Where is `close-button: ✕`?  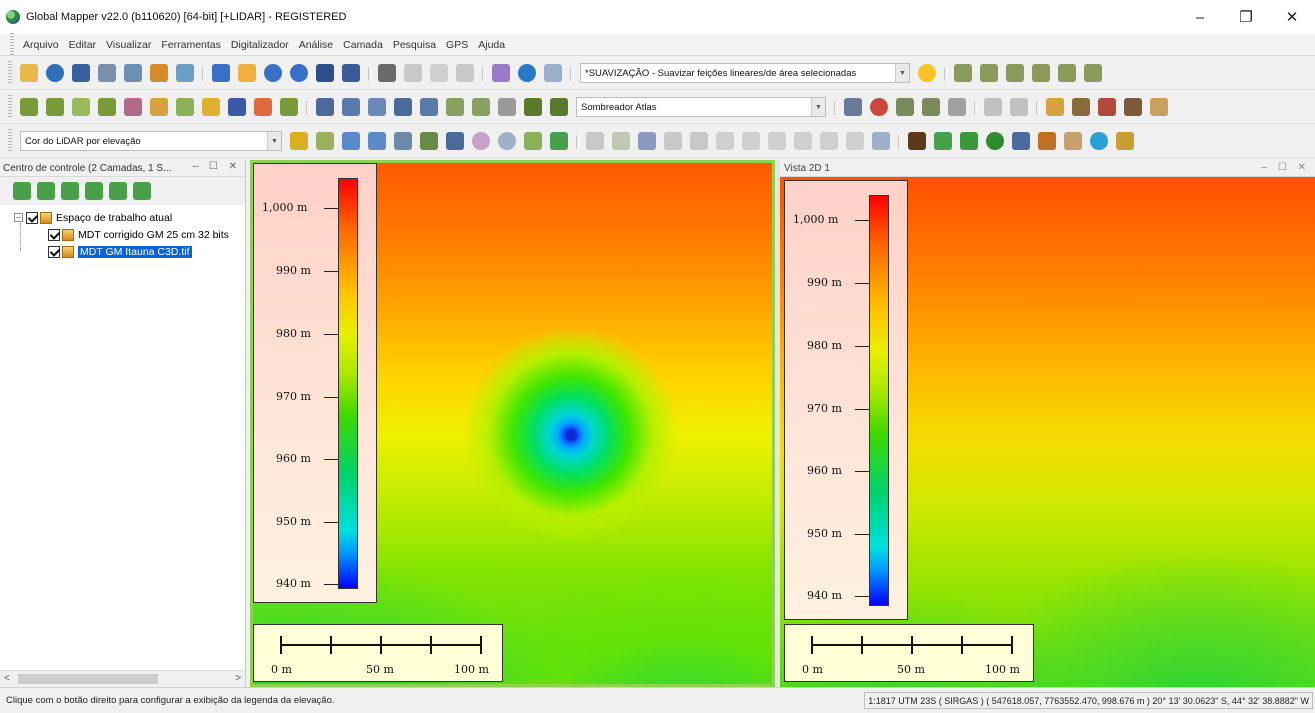
close-button: ✕ is located at coordinates (1292, 17).